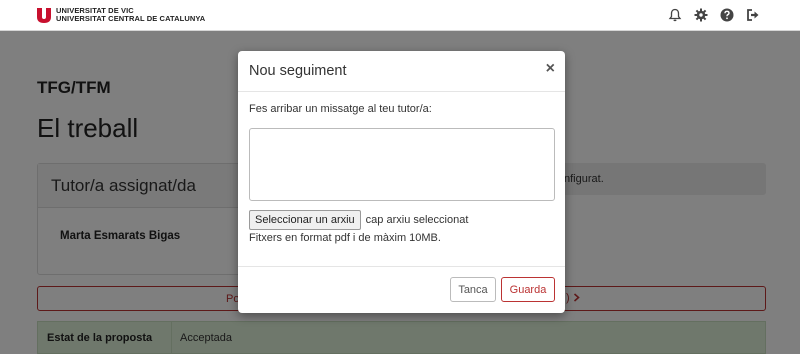  I want to click on brand-line-2: UNIVERSITAT CENTRAL DE CATALUNYA, so click(131, 18).